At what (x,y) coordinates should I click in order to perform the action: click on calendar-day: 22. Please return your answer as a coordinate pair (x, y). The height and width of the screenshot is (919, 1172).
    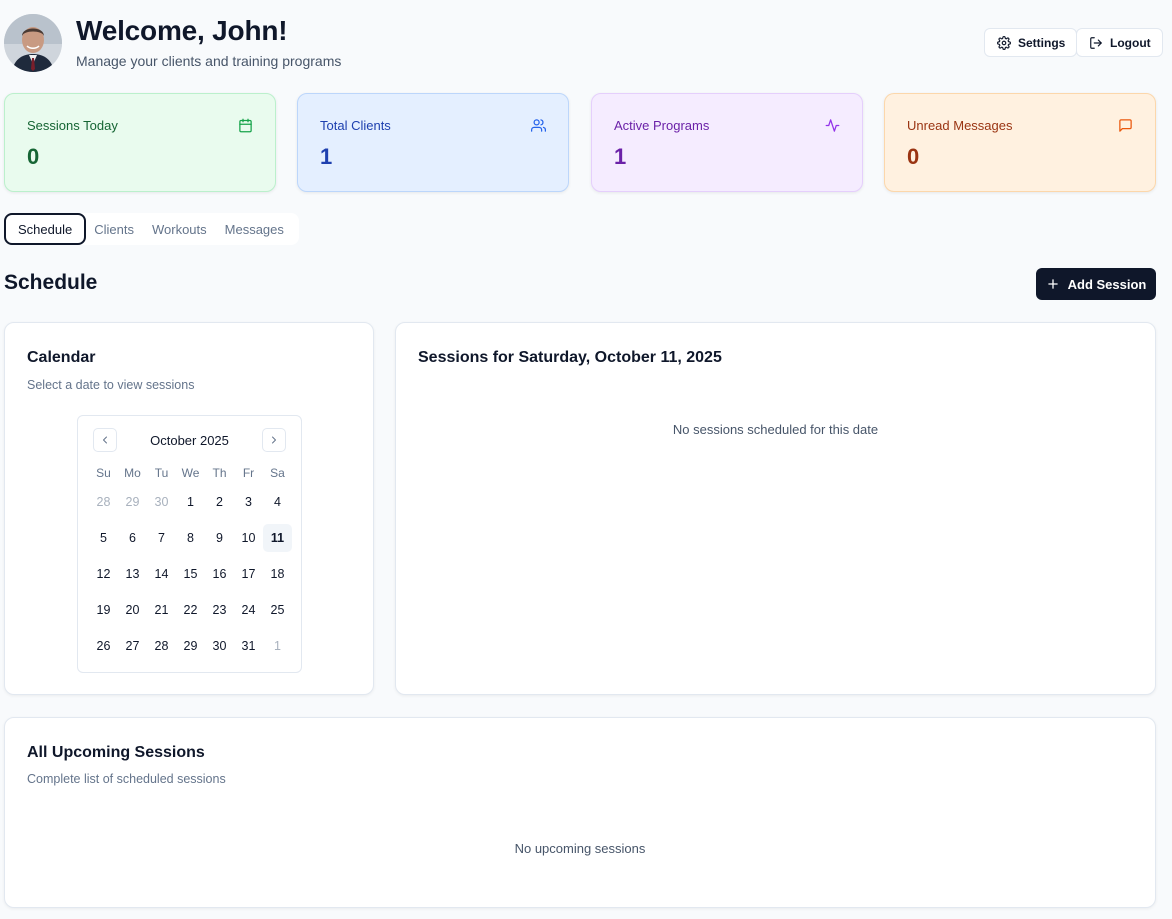
    Looking at the image, I should click on (190, 610).